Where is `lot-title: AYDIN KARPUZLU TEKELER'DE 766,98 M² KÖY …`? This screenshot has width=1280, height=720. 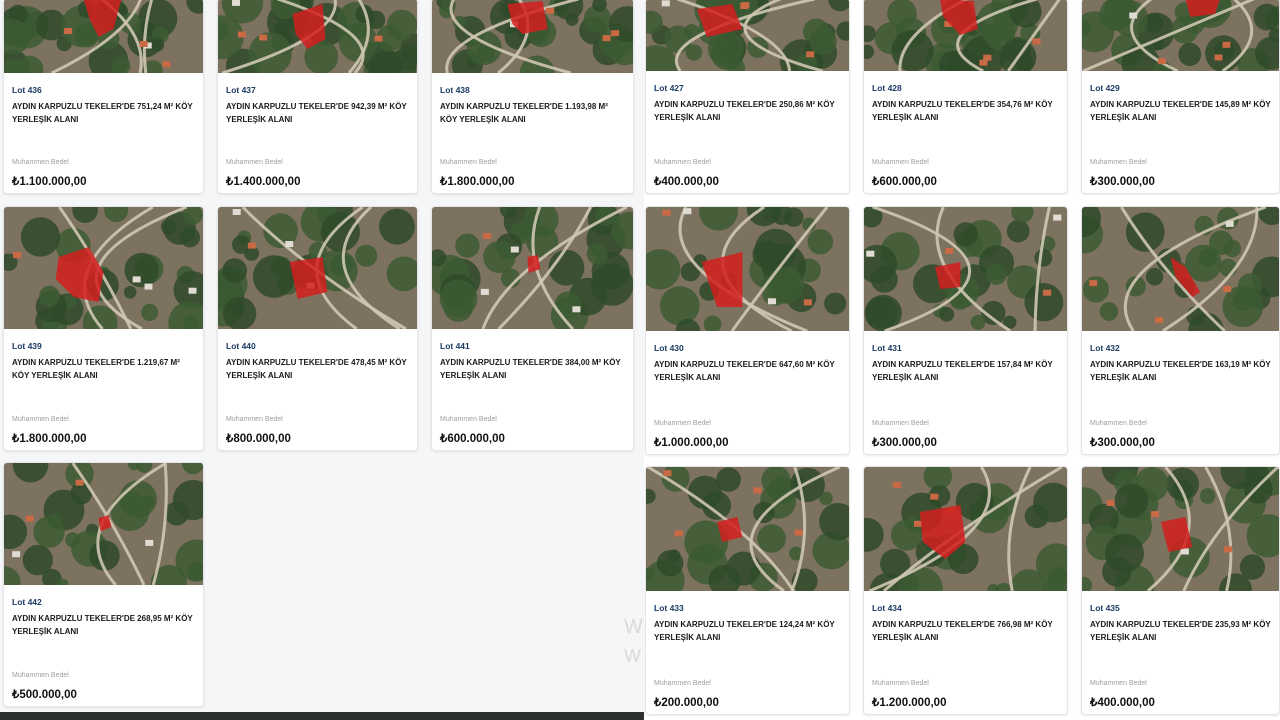
lot-title: AYDIN KARPUZLU TEKELER'DE 766,98 M² KÖY … is located at coordinates (965, 631).